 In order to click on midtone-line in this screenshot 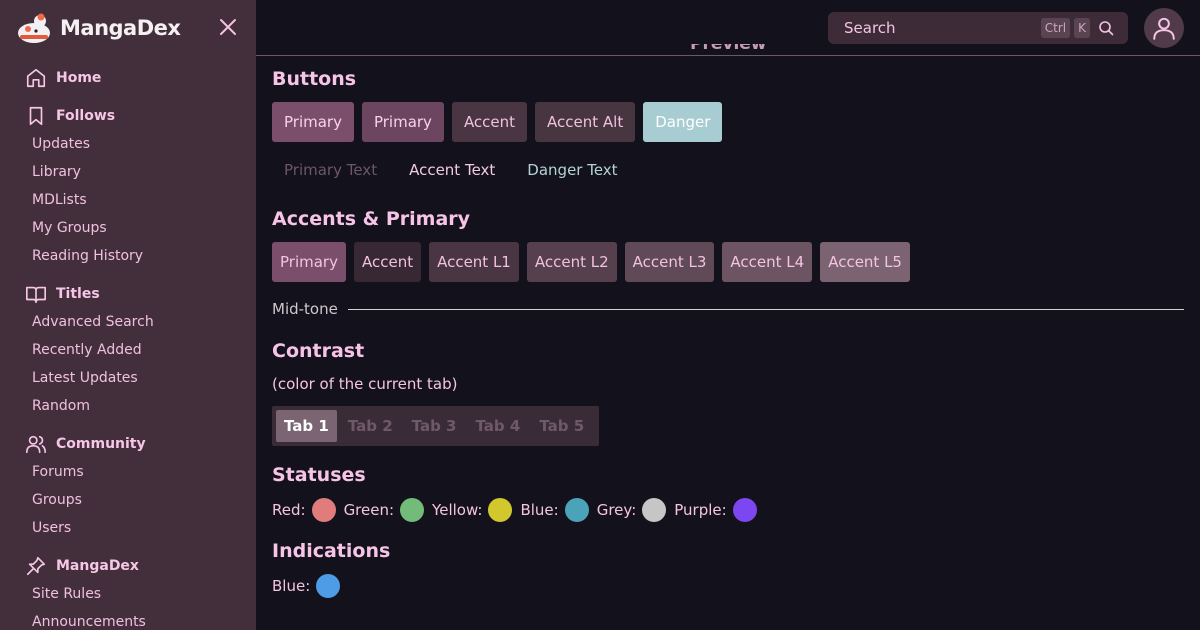, I will do `click(765, 309)`.